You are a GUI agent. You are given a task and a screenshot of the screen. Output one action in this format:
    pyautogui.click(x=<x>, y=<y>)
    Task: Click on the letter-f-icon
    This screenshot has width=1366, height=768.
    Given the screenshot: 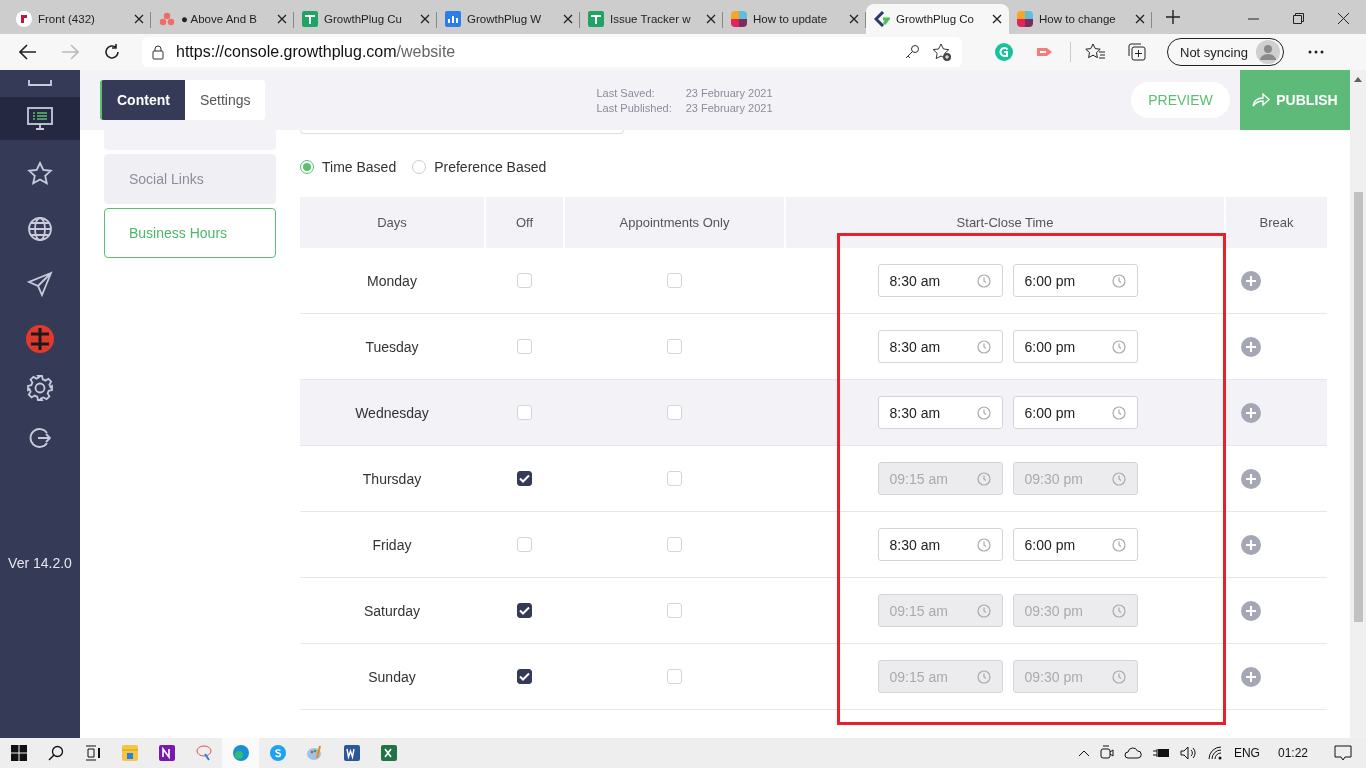 What is the action you would take?
    pyautogui.click(x=24, y=19)
    